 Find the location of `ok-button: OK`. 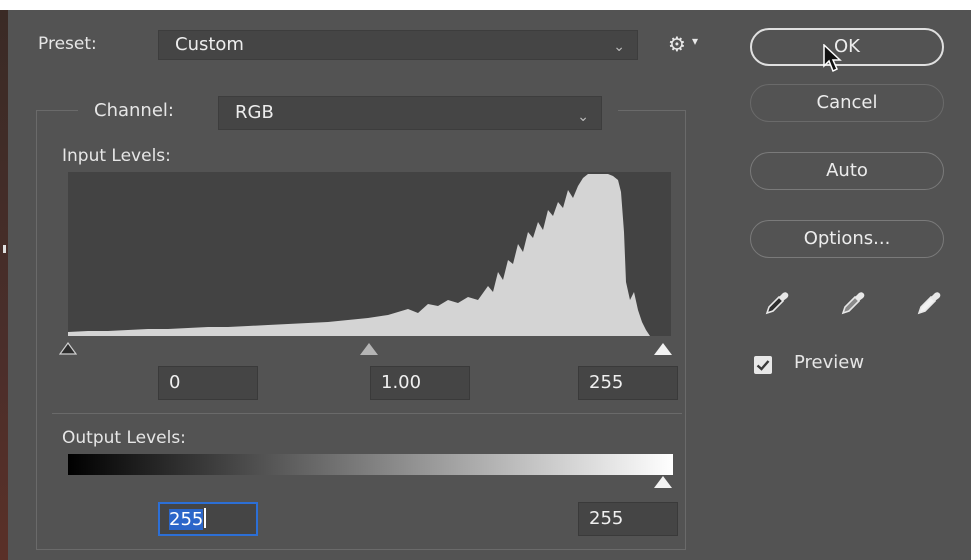

ok-button: OK is located at coordinates (847, 47).